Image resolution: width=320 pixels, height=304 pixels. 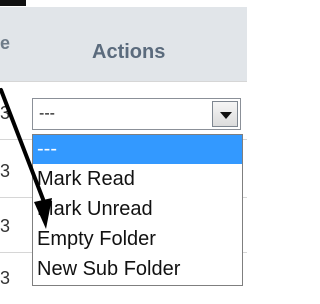 What do you see at coordinates (136, 114) in the screenshot?
I see `actions-select: ---` at bounding box center [136, 114].